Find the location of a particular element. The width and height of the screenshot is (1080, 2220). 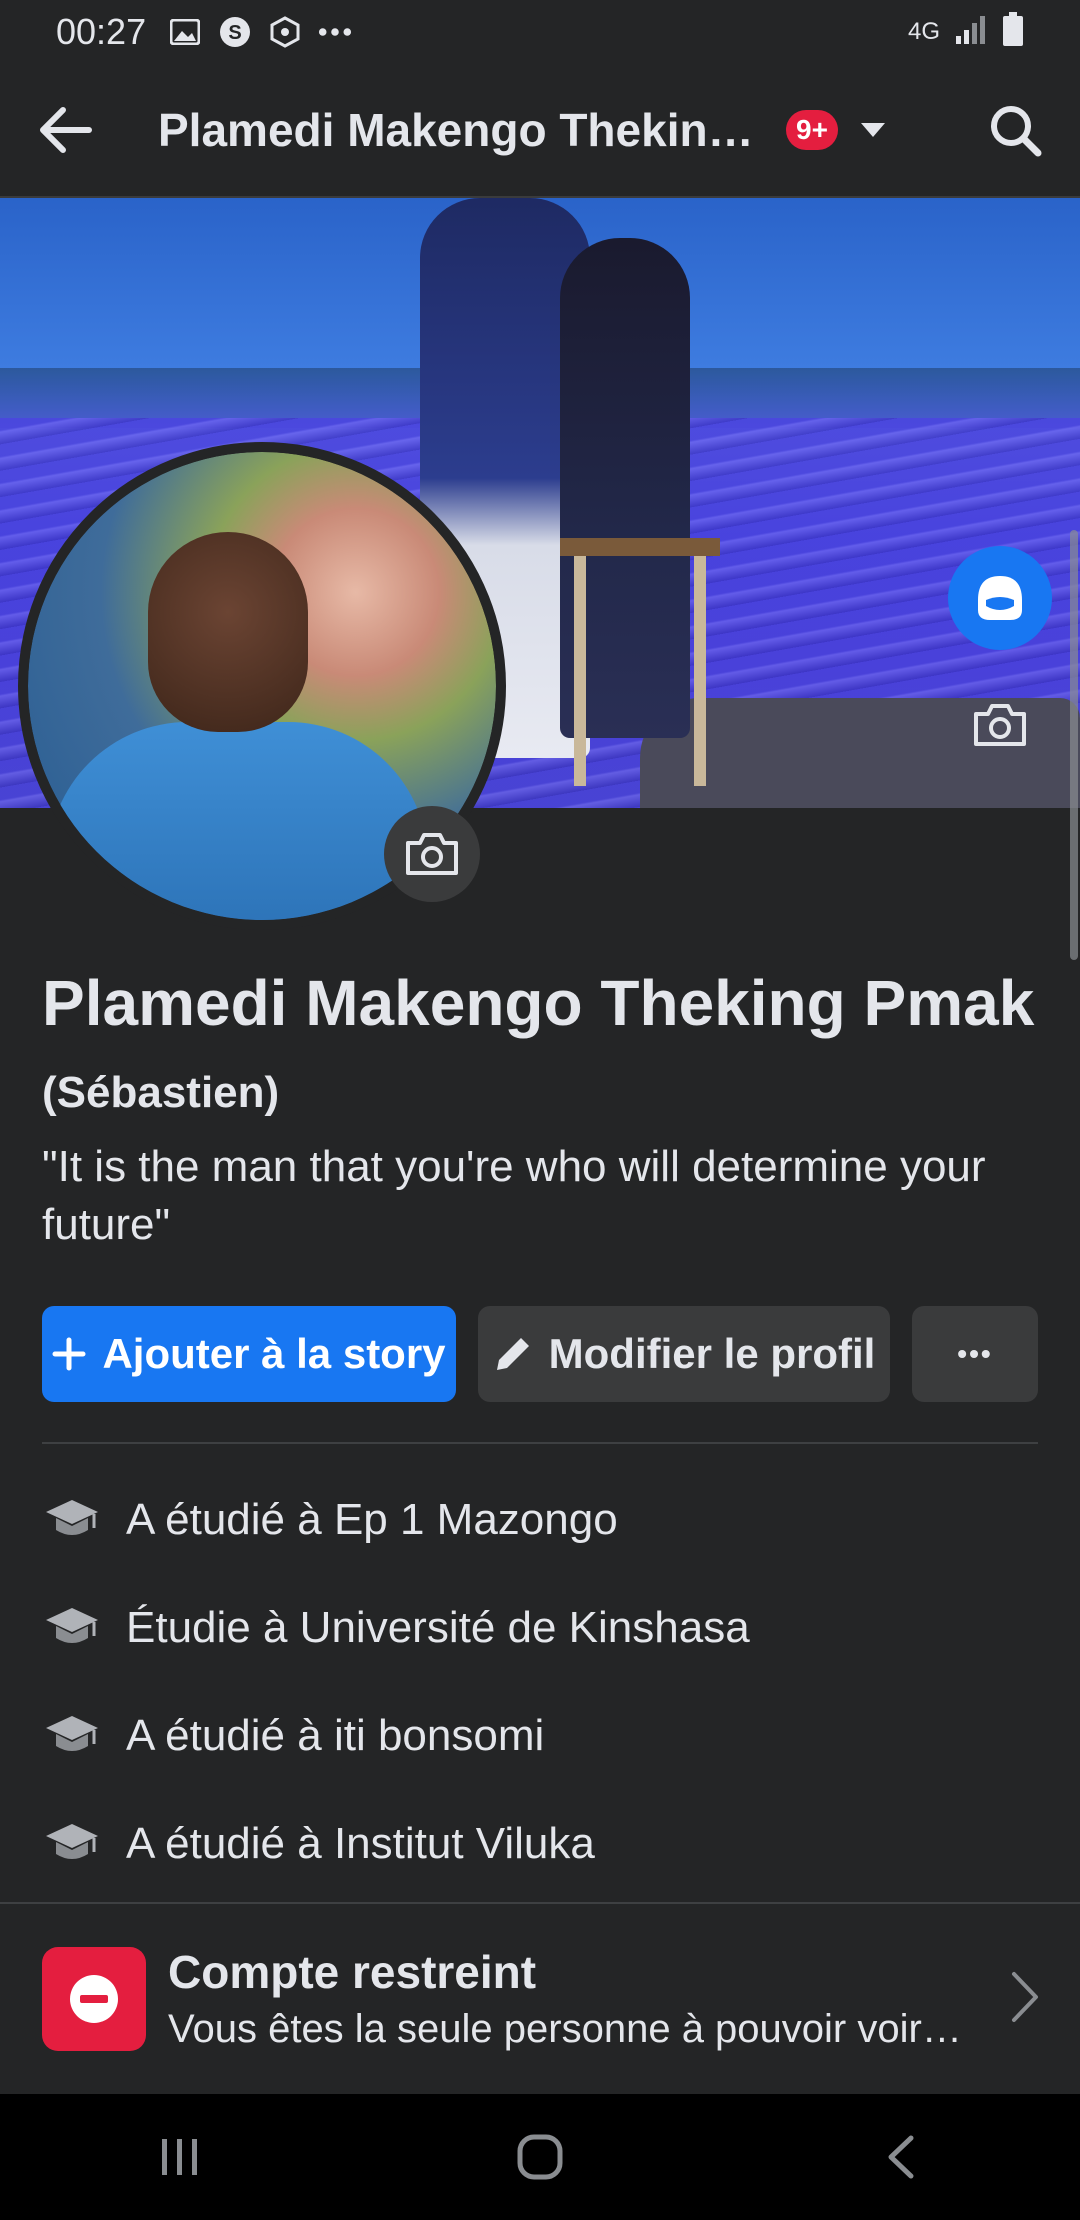

list-item: Étudie à Université de Kinshasa is located at coordinates (540, 1628).